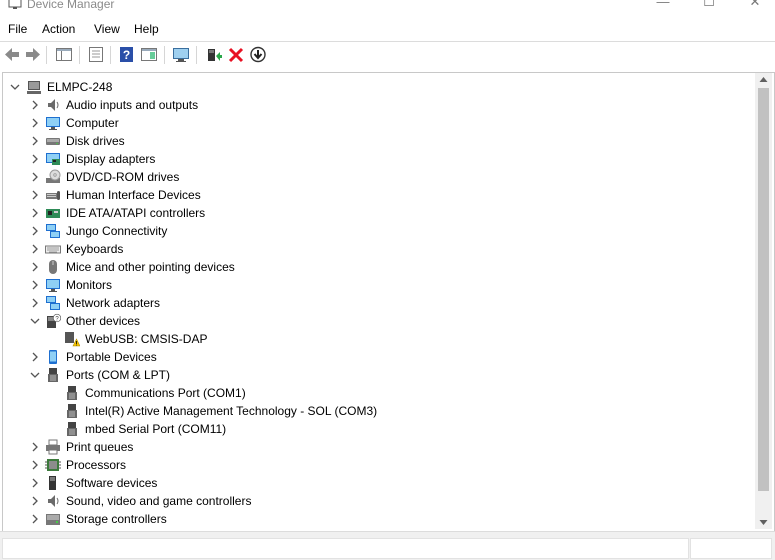 This screenshot has height=560, width=775. Describe the element at coordinates (53, 357) in the screenshot. I see `portable-device-icon` at that location.